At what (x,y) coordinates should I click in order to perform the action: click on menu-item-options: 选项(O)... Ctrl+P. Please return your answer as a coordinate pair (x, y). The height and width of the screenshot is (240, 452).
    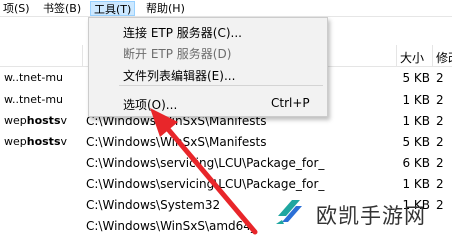
    Looking at the image, I should click on (208, 103).